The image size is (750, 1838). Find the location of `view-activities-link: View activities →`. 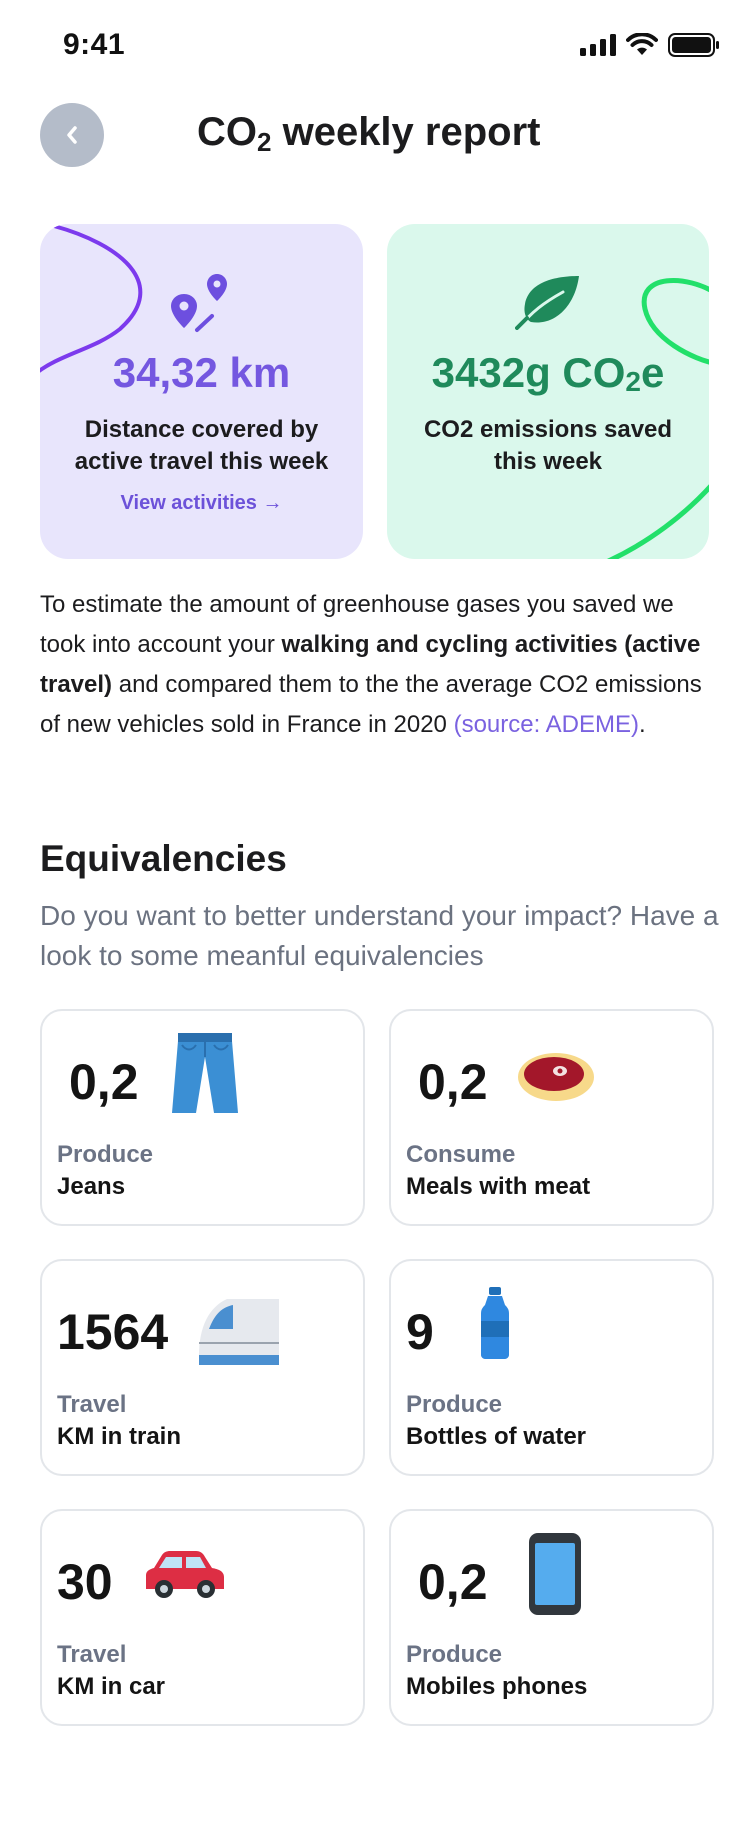

view-activities-link: View activities → is located at coordinates (201, 503).